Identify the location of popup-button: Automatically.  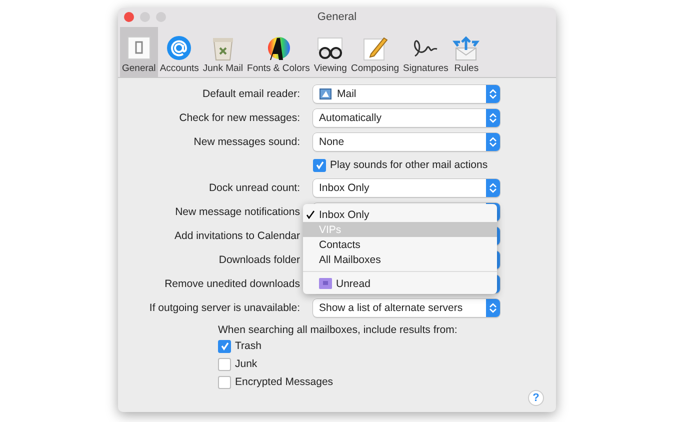
(406, 118).